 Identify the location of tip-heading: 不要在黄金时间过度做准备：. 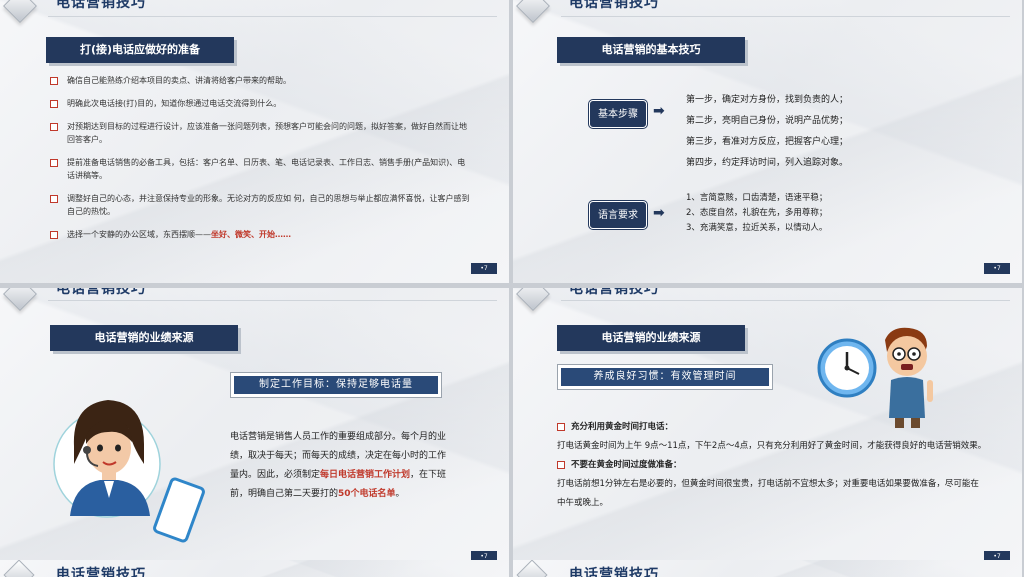
(772, 465).